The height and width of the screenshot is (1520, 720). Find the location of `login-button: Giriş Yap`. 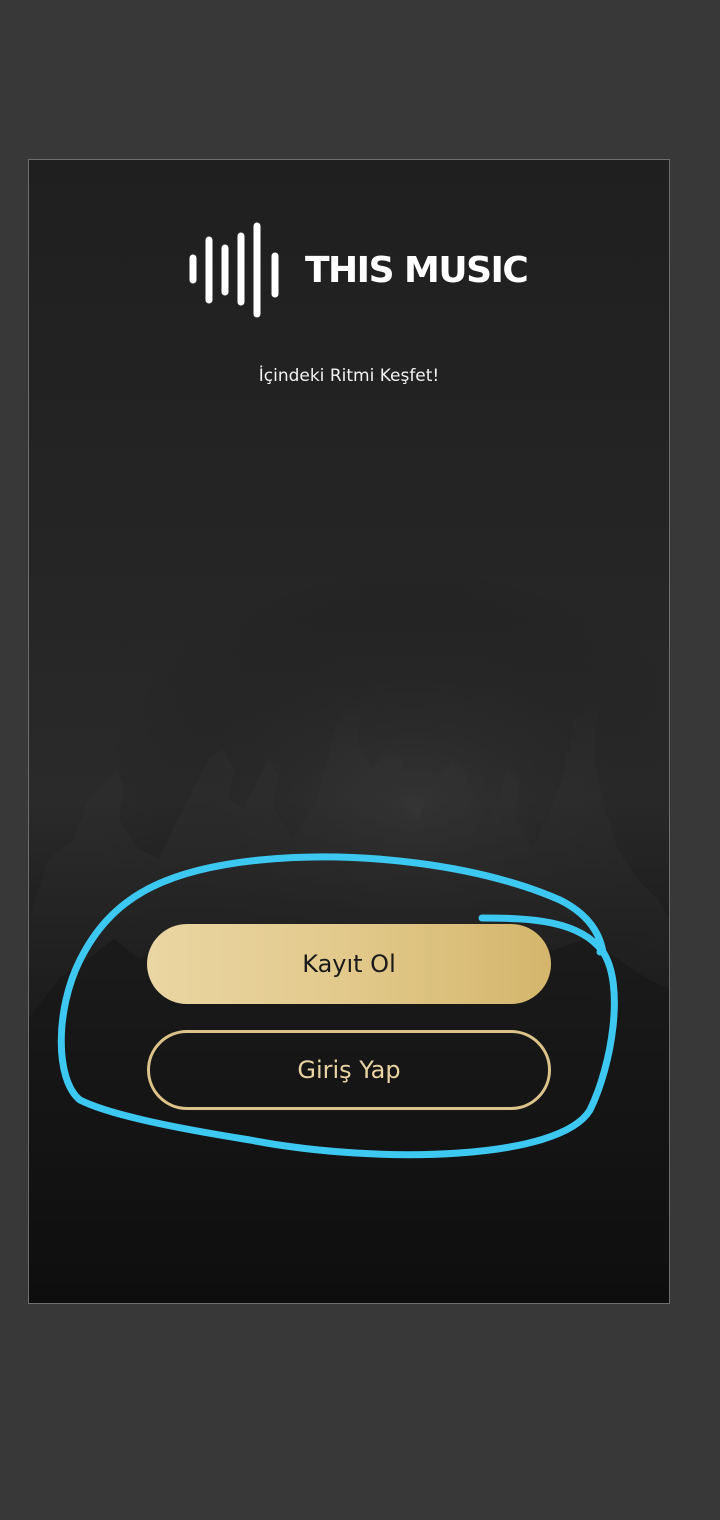

login-button: Giriş Yap is located at coordinates (349, 1070).